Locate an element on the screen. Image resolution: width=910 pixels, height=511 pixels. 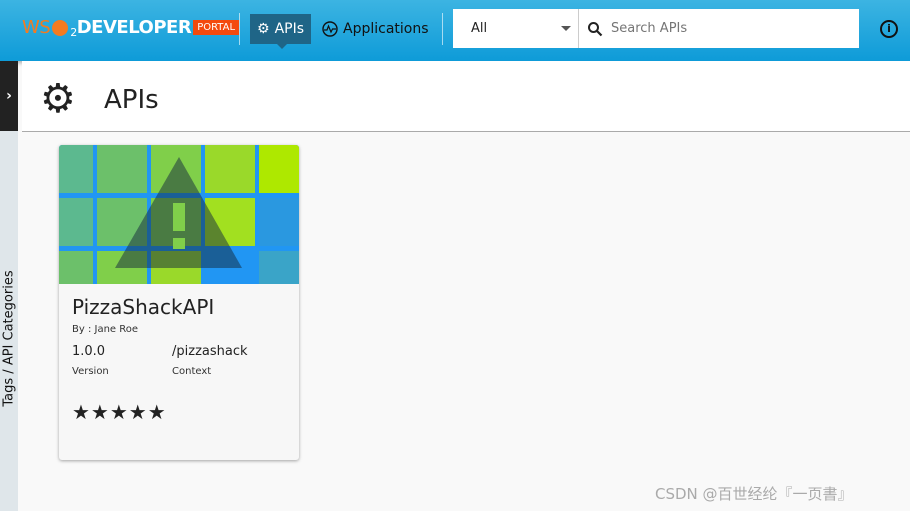
api-context: /pizzashack is located at coordinates (210, 351).